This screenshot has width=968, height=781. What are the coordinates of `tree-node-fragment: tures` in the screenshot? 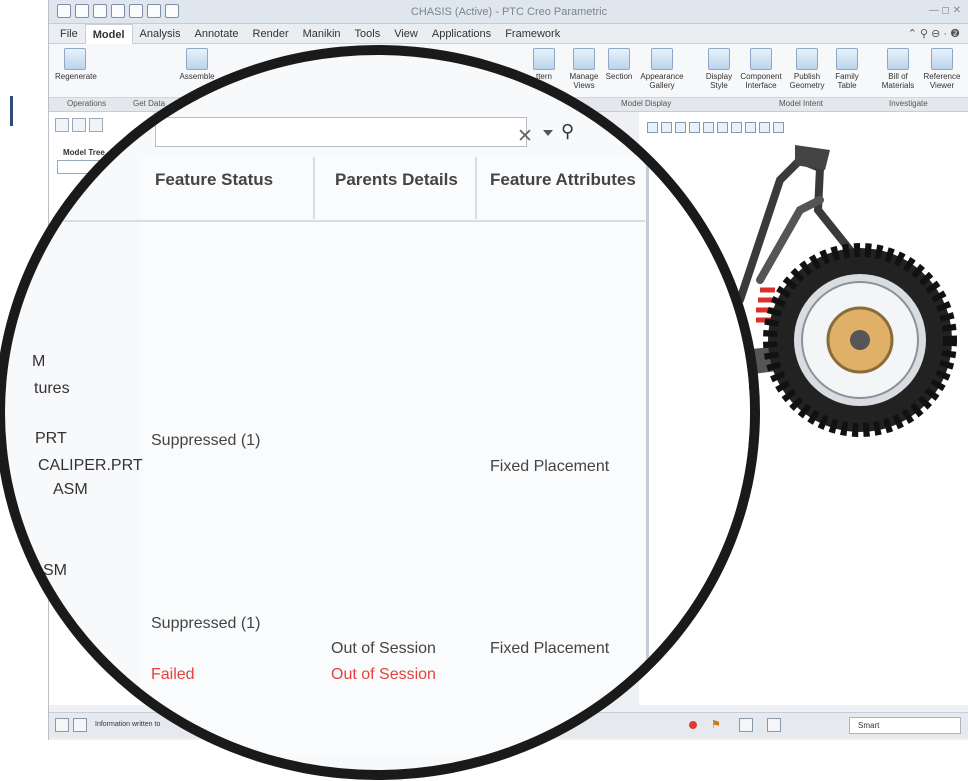 It's located at (52, 389).